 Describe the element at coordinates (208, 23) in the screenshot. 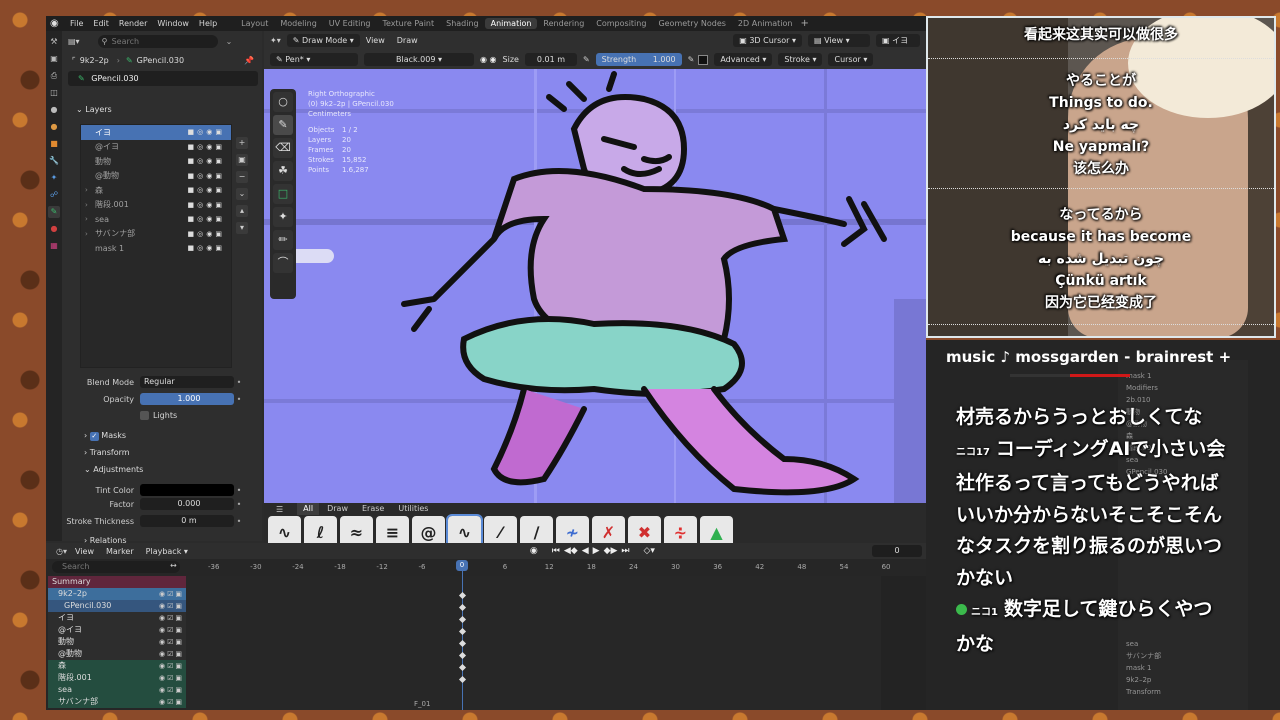

I see `menu-help: Help` at that location.